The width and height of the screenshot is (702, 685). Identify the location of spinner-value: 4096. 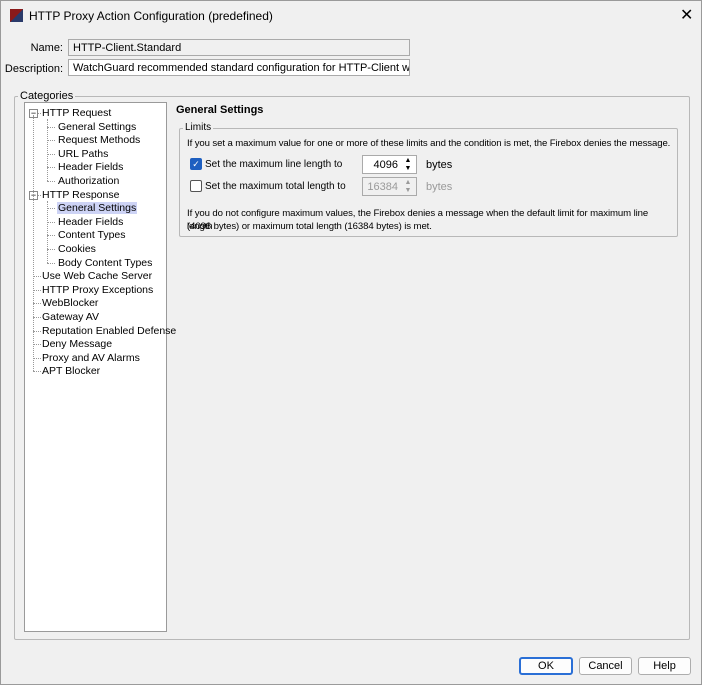
(385, 165).